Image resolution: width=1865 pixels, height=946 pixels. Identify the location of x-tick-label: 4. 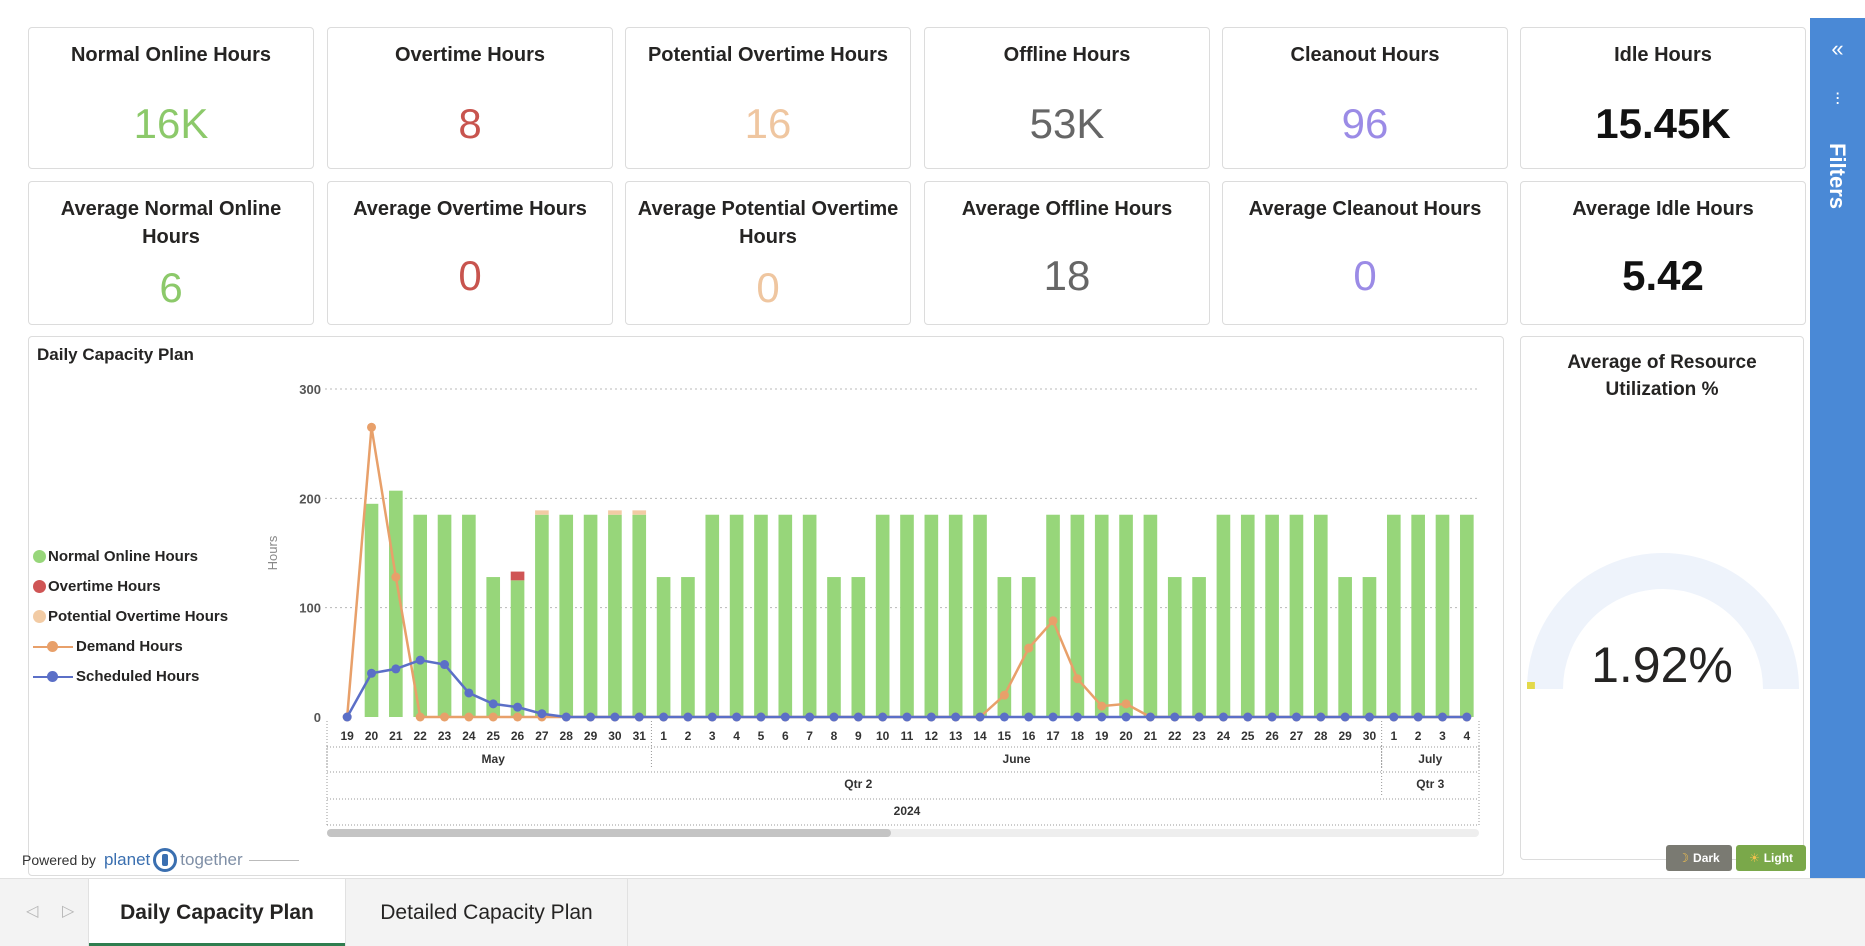
(736, 736).